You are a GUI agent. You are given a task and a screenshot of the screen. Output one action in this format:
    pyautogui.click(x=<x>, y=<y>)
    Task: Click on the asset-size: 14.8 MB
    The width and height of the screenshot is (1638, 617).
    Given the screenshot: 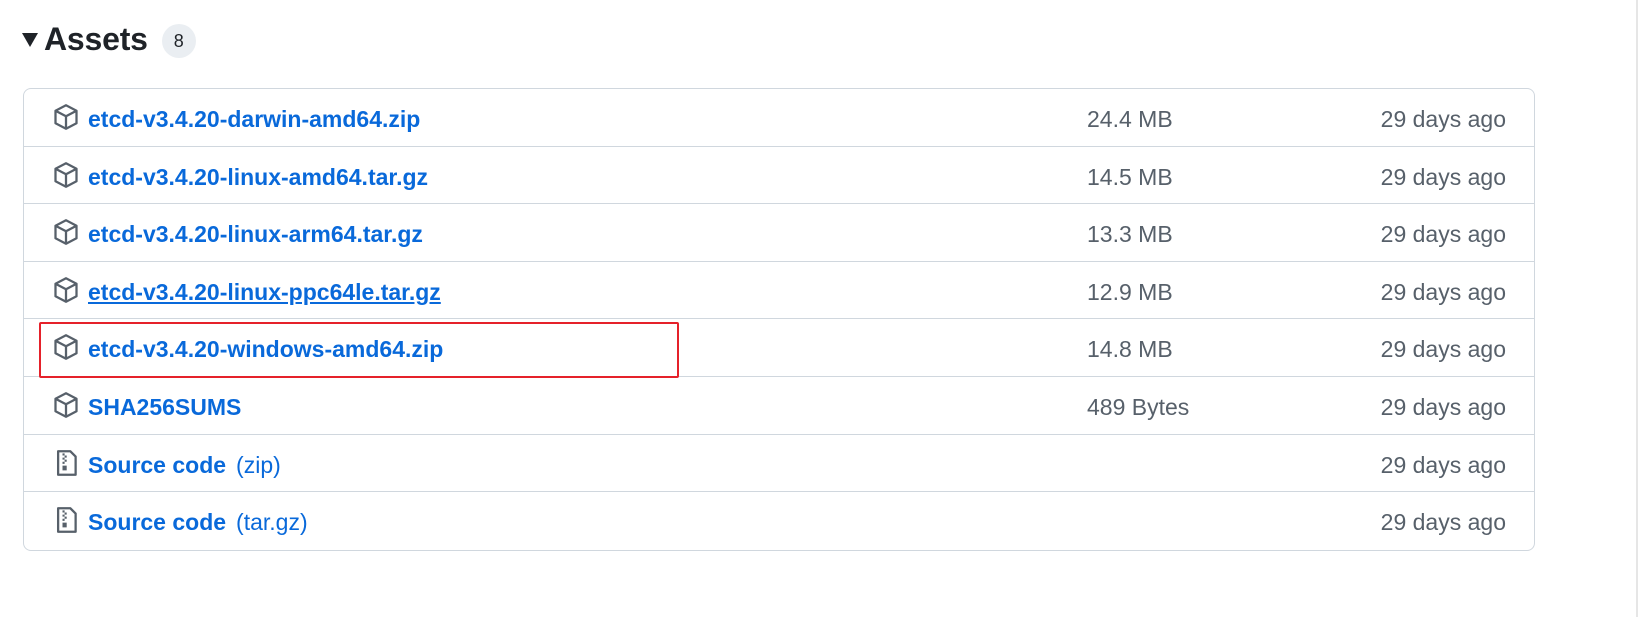 What is the action you would take?
    pyautogui.click(x=1130, y=349)
    